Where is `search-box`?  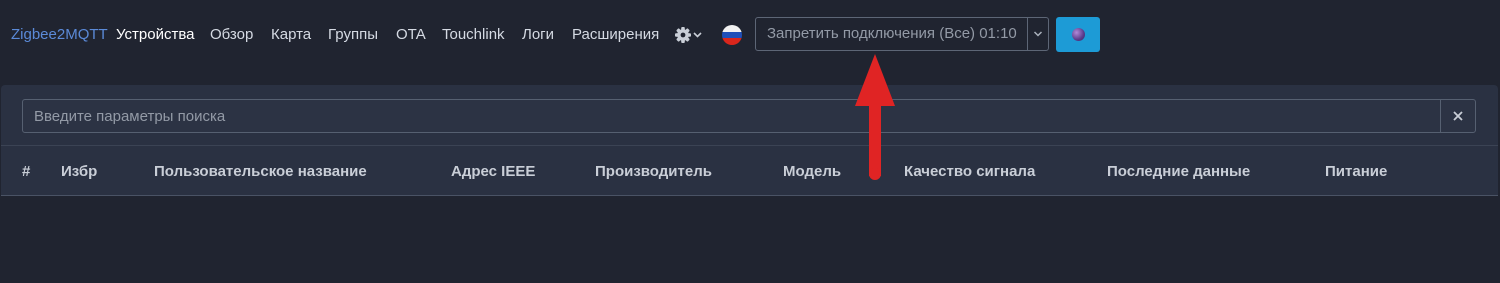
search-box is located at coordinates (749, 116).